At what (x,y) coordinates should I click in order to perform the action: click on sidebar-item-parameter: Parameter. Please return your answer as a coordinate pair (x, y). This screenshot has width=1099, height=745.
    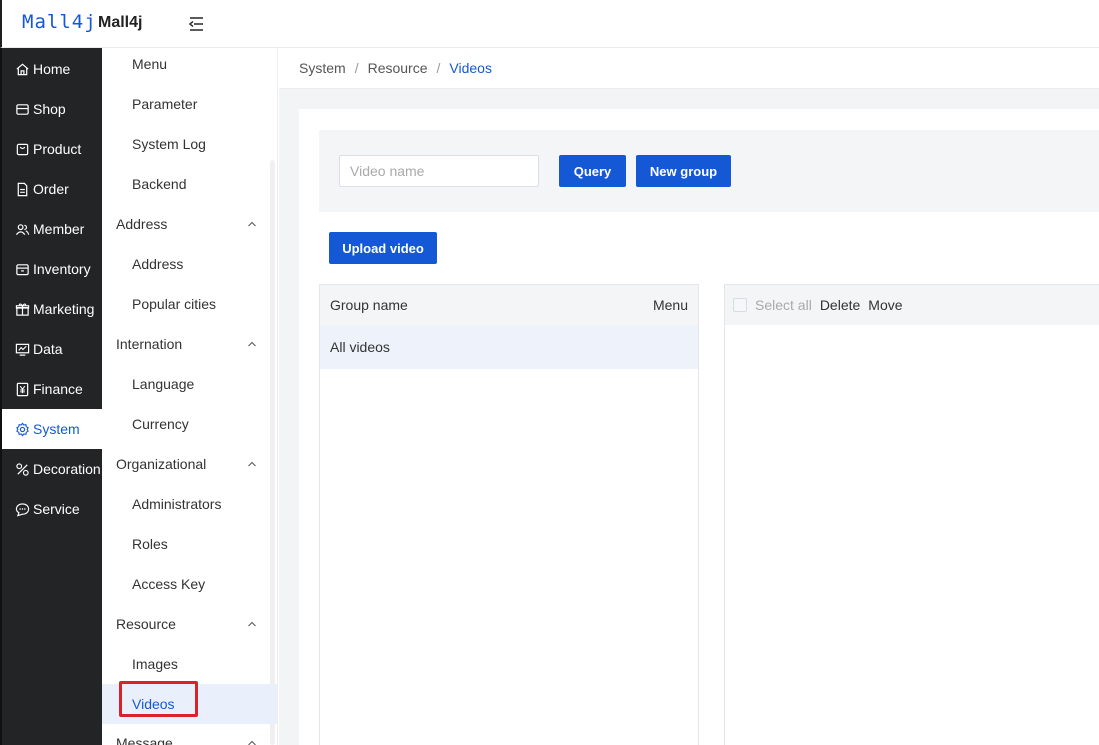
    Looking at the image, I should click on (189, 104).